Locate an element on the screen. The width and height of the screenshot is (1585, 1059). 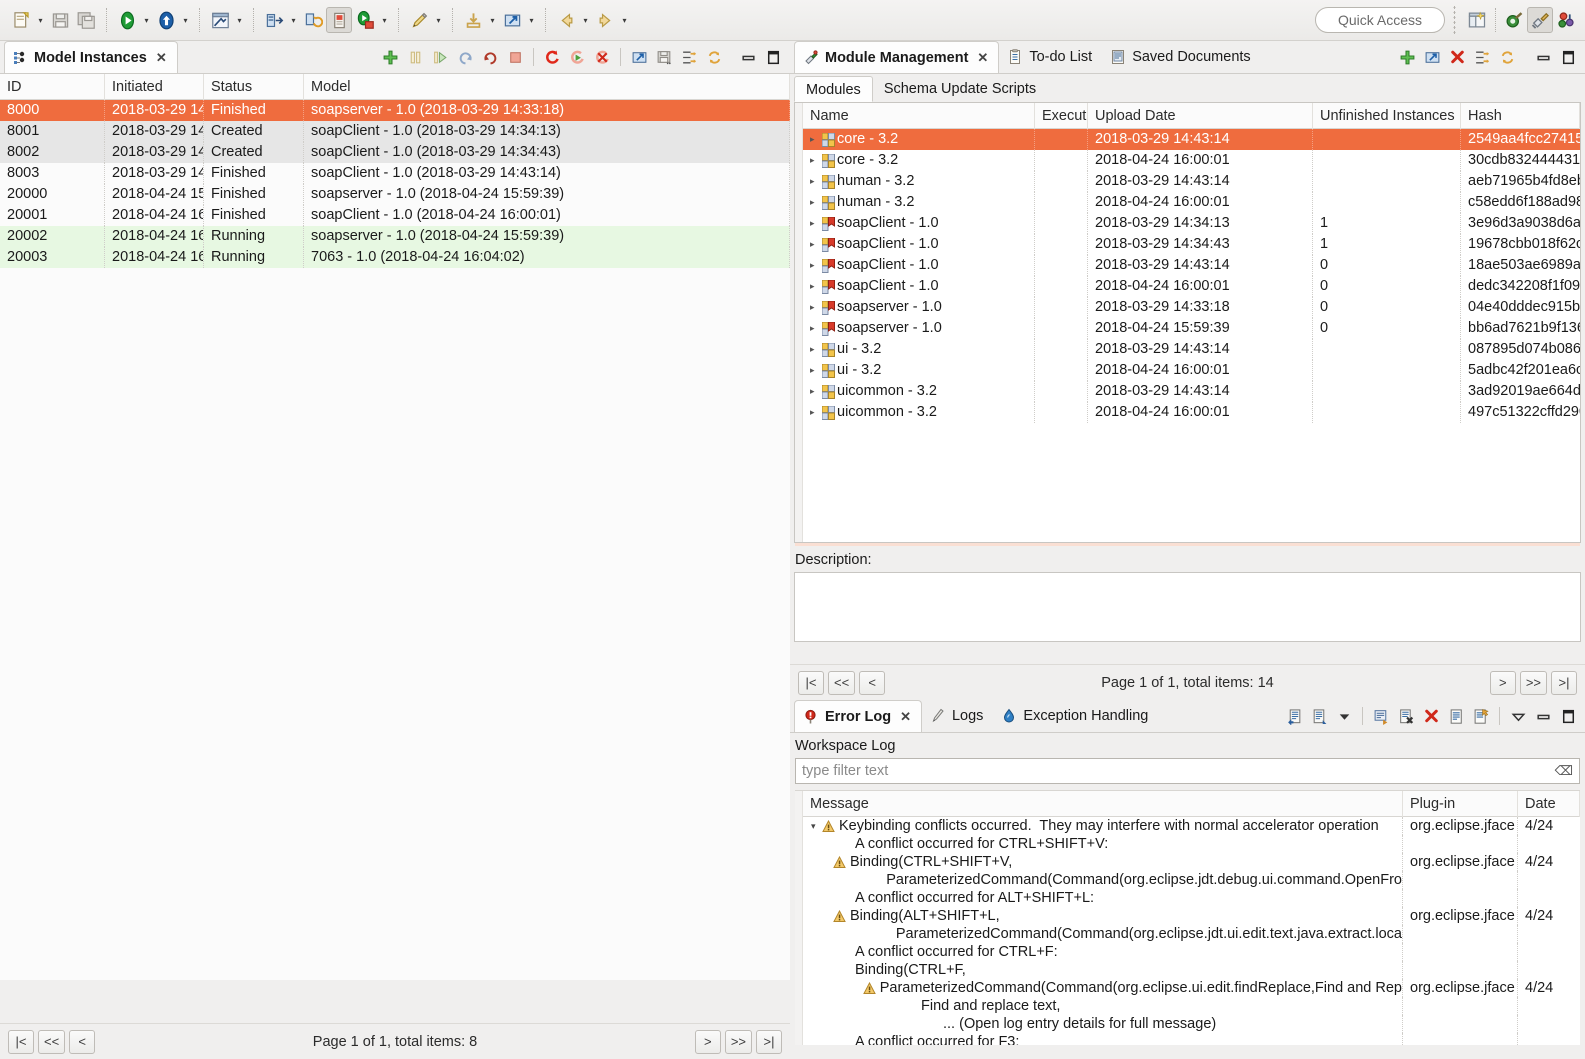
subtab-schema-update-scripts: Schema Update Scripts is located at coordinates (960, 89).